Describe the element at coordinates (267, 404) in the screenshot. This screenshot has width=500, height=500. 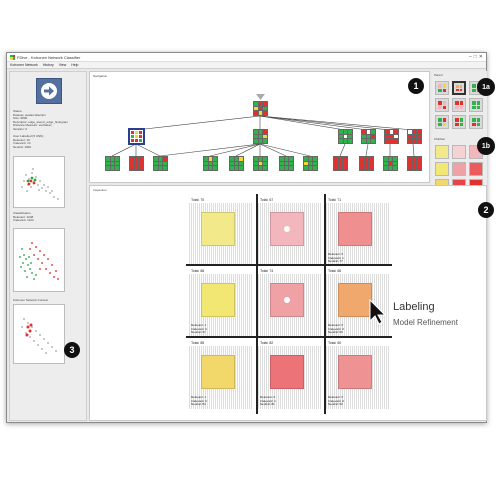
I see `tile-stat-line: Neutral: 81` at that location.